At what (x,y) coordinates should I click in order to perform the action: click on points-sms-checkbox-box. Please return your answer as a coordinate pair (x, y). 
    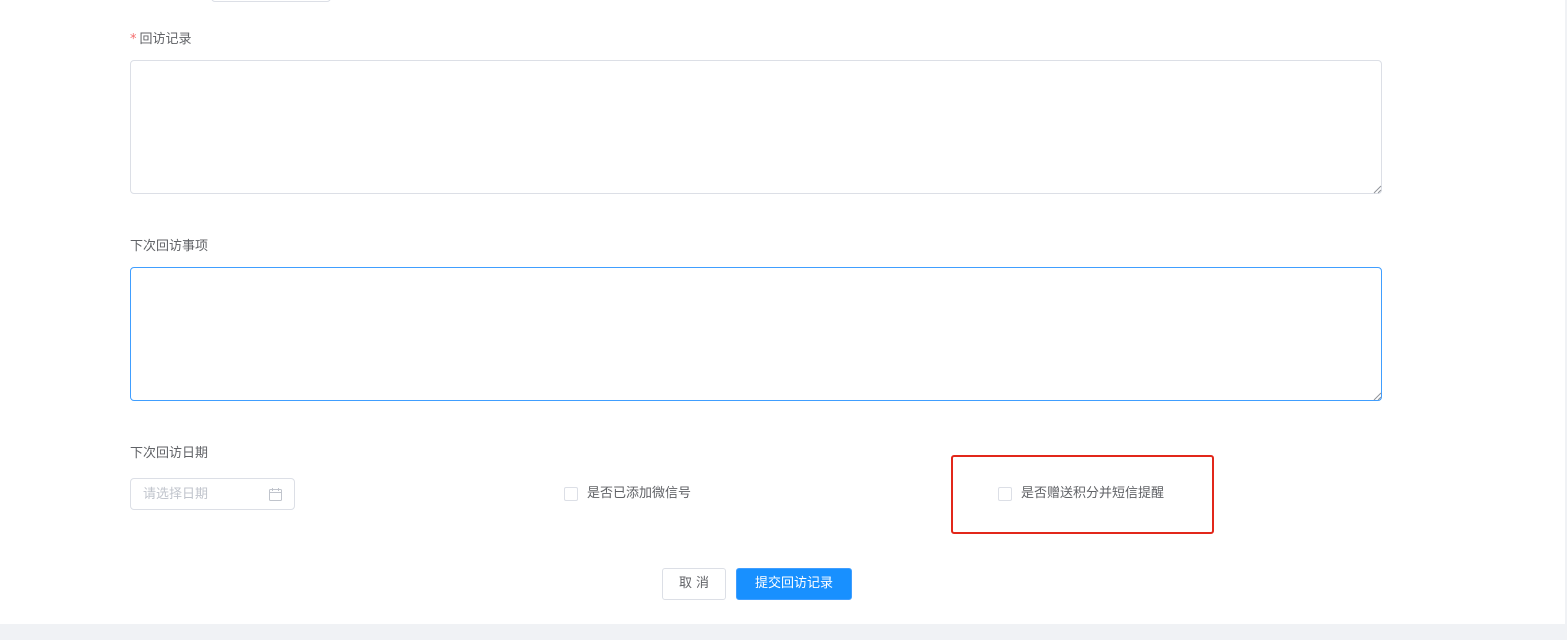
    Looking at the image, I should click on (1005, 494).